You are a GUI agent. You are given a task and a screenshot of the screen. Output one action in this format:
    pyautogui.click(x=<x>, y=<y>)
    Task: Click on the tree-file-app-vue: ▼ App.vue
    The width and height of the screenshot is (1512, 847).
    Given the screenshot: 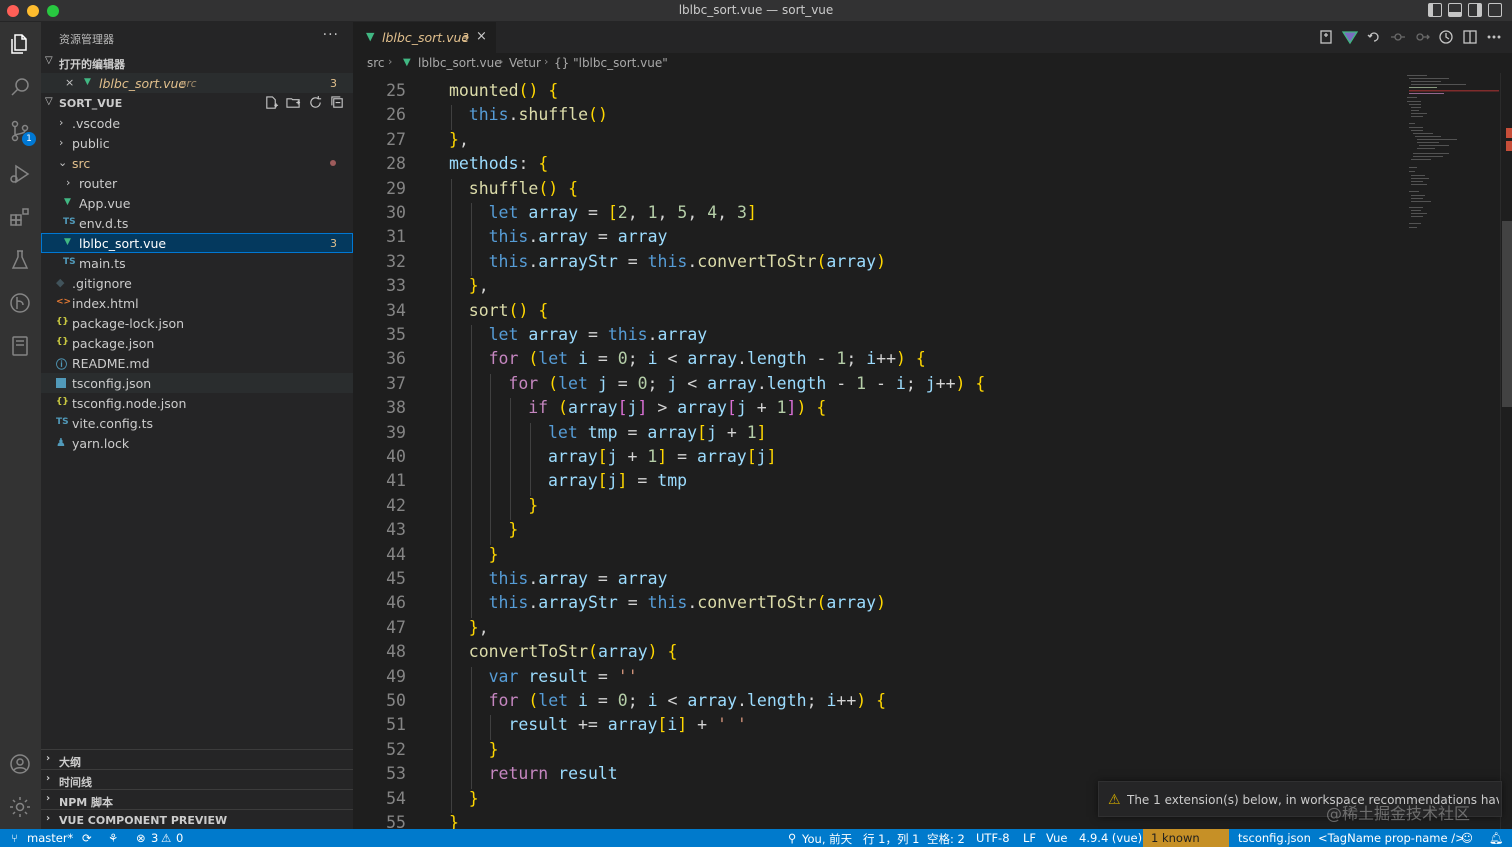 What is the action you would take?
    pyautogui.click(x=197, y=203)
    